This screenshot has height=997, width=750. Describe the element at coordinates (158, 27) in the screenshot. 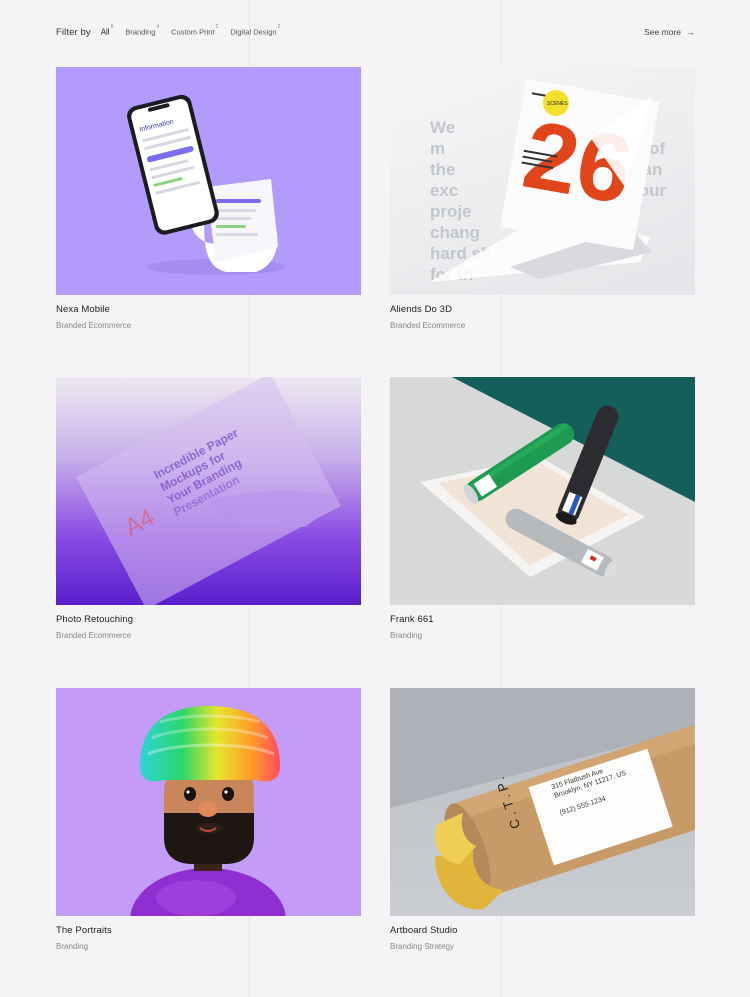

I see `filter-count: 4` at that location.